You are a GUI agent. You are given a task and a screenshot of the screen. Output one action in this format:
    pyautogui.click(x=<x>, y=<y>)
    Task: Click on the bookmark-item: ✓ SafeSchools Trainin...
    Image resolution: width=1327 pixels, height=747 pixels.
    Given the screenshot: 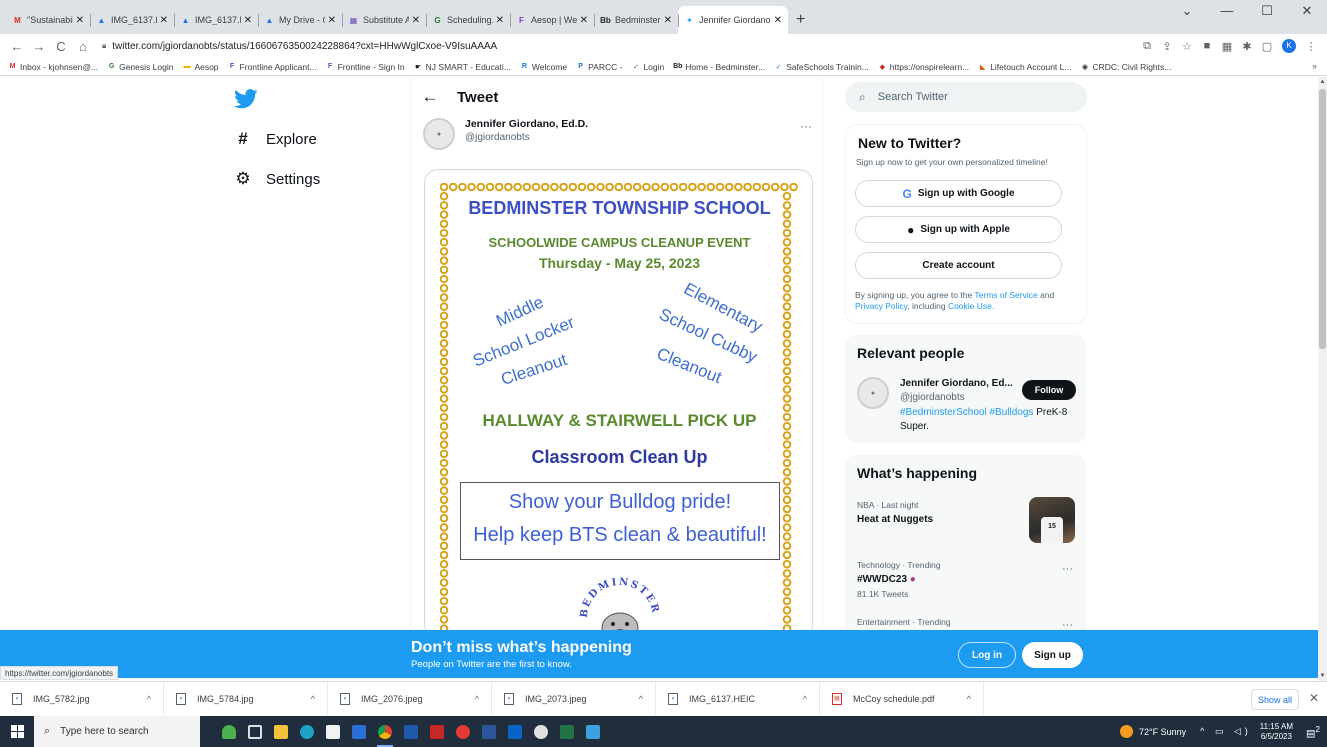 What is the action you would take?
    pyautogui.click(x=821, y=67)
    